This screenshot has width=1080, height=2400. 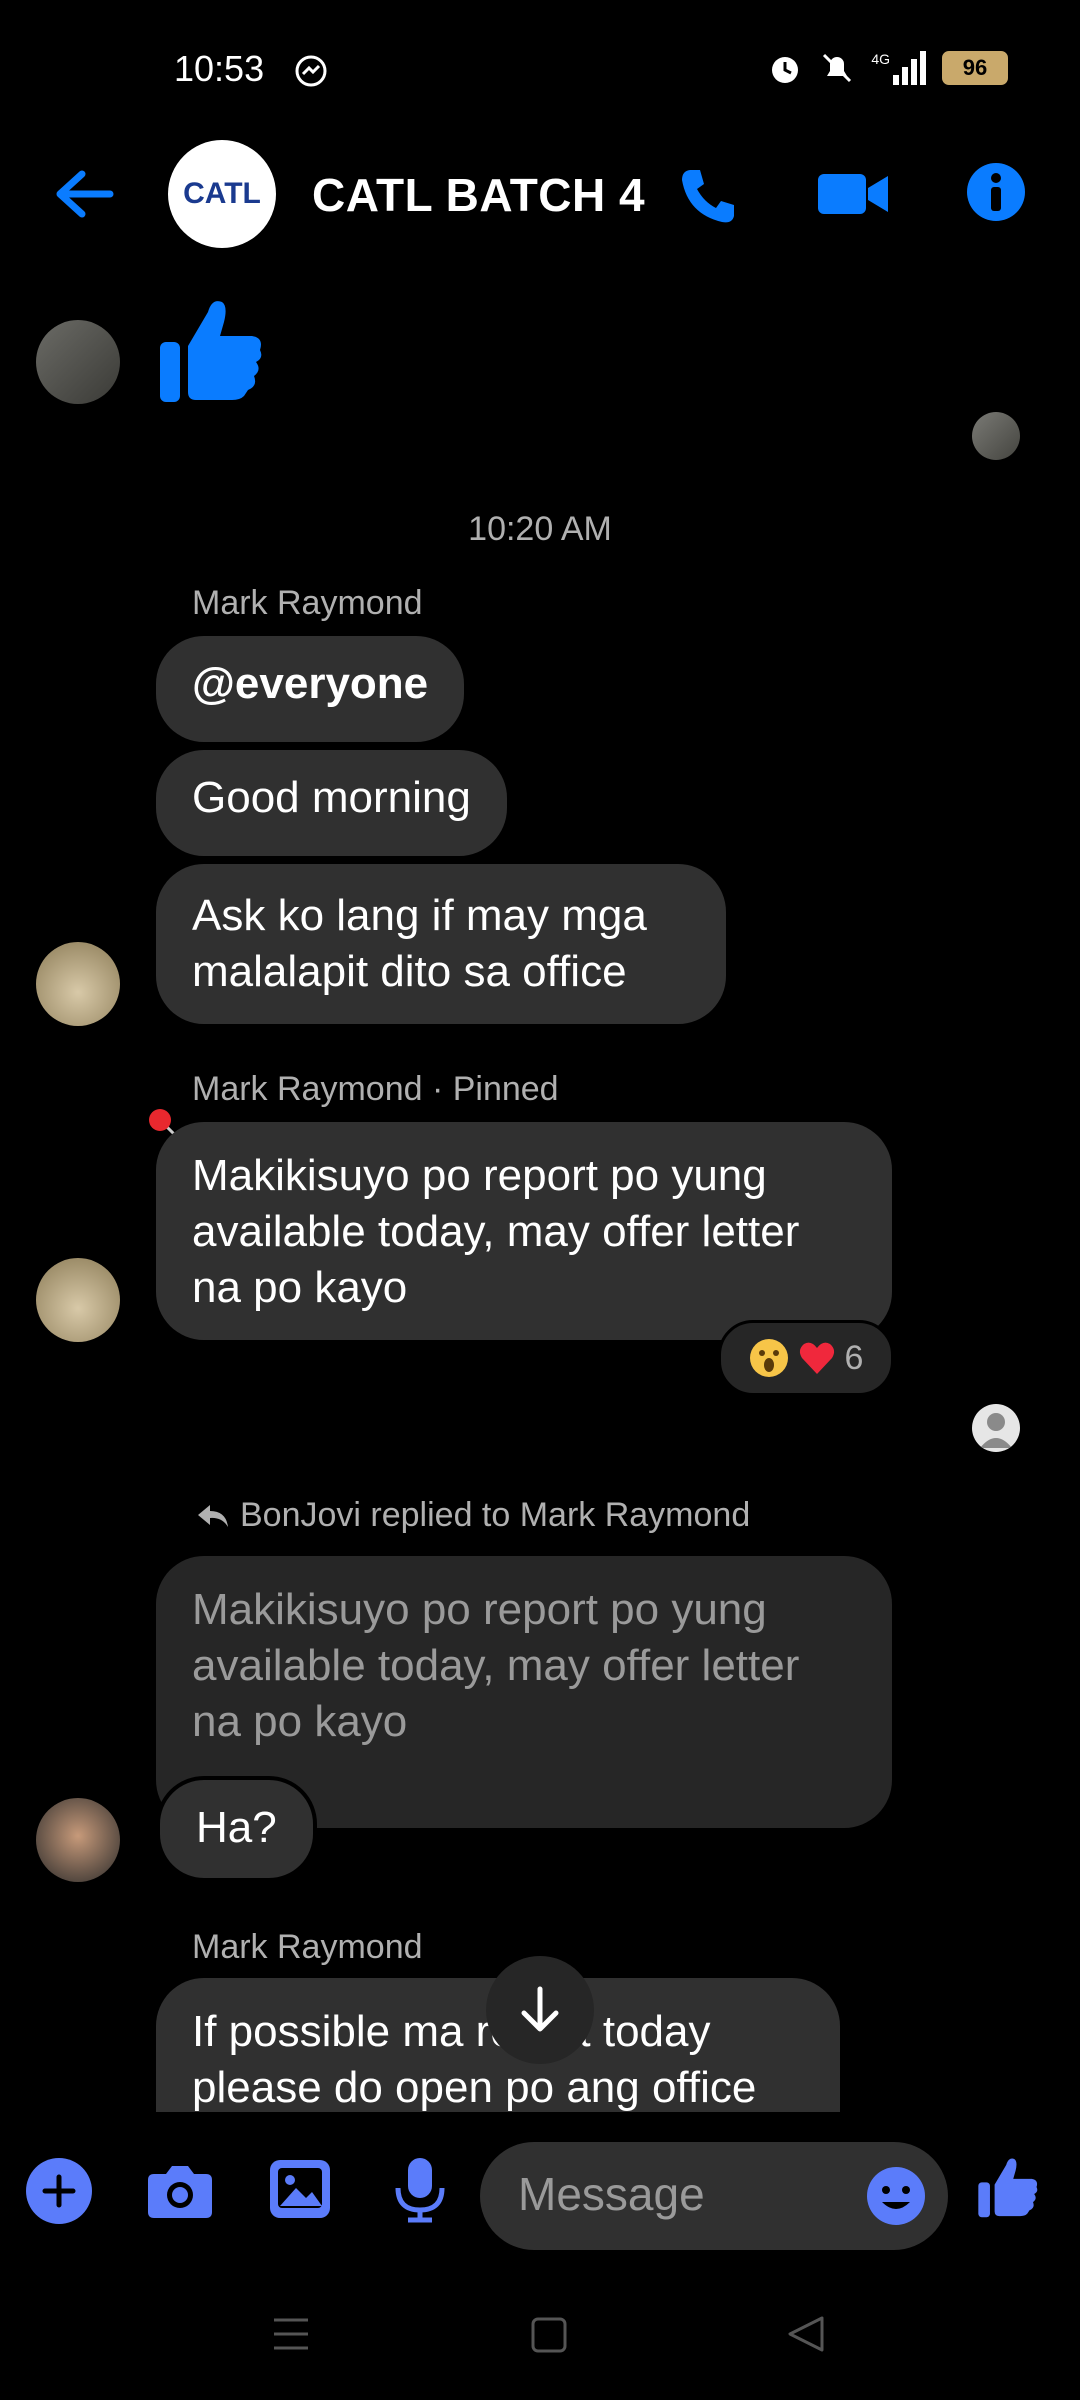 I want to click on chat-title: CATL BATCH 4, so click(x=478, y=195).